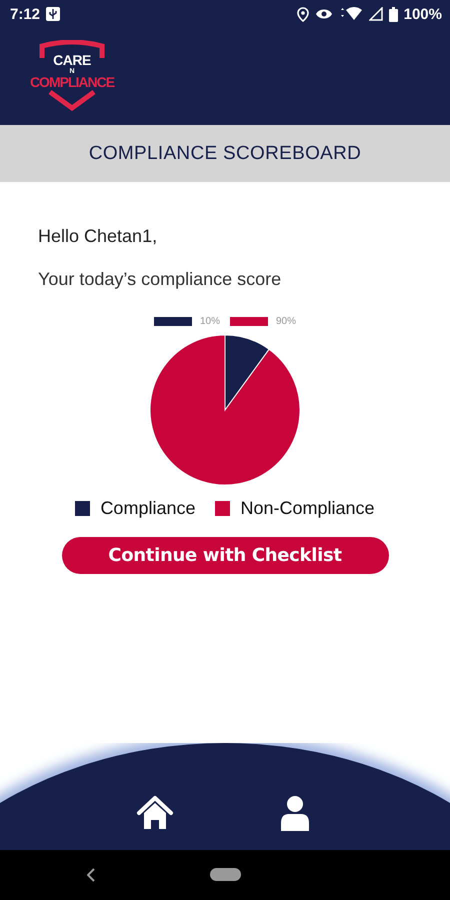  I want to click on continue-button: Continue with Checklist, so click(225, 555).